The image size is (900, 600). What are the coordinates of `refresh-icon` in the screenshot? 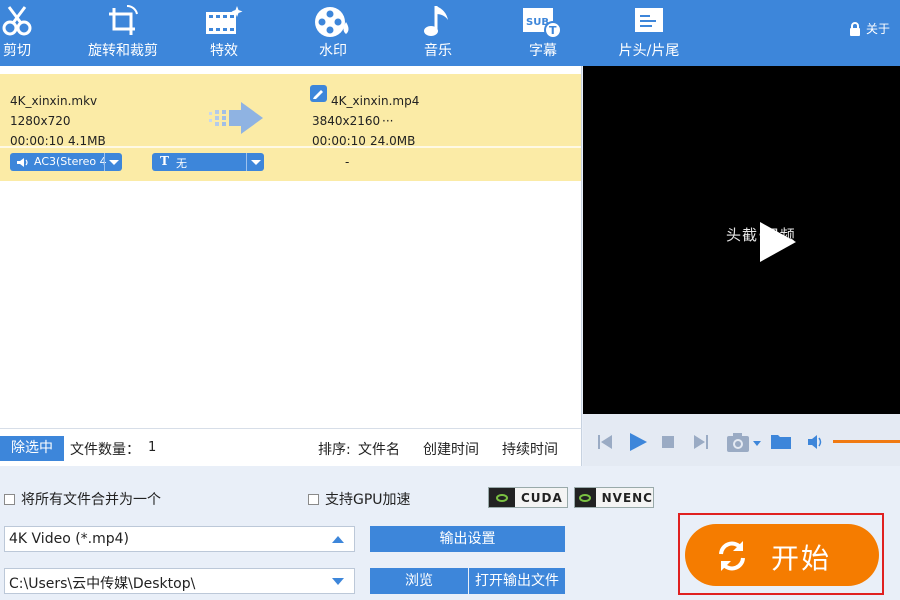 It's located at (732, 556).